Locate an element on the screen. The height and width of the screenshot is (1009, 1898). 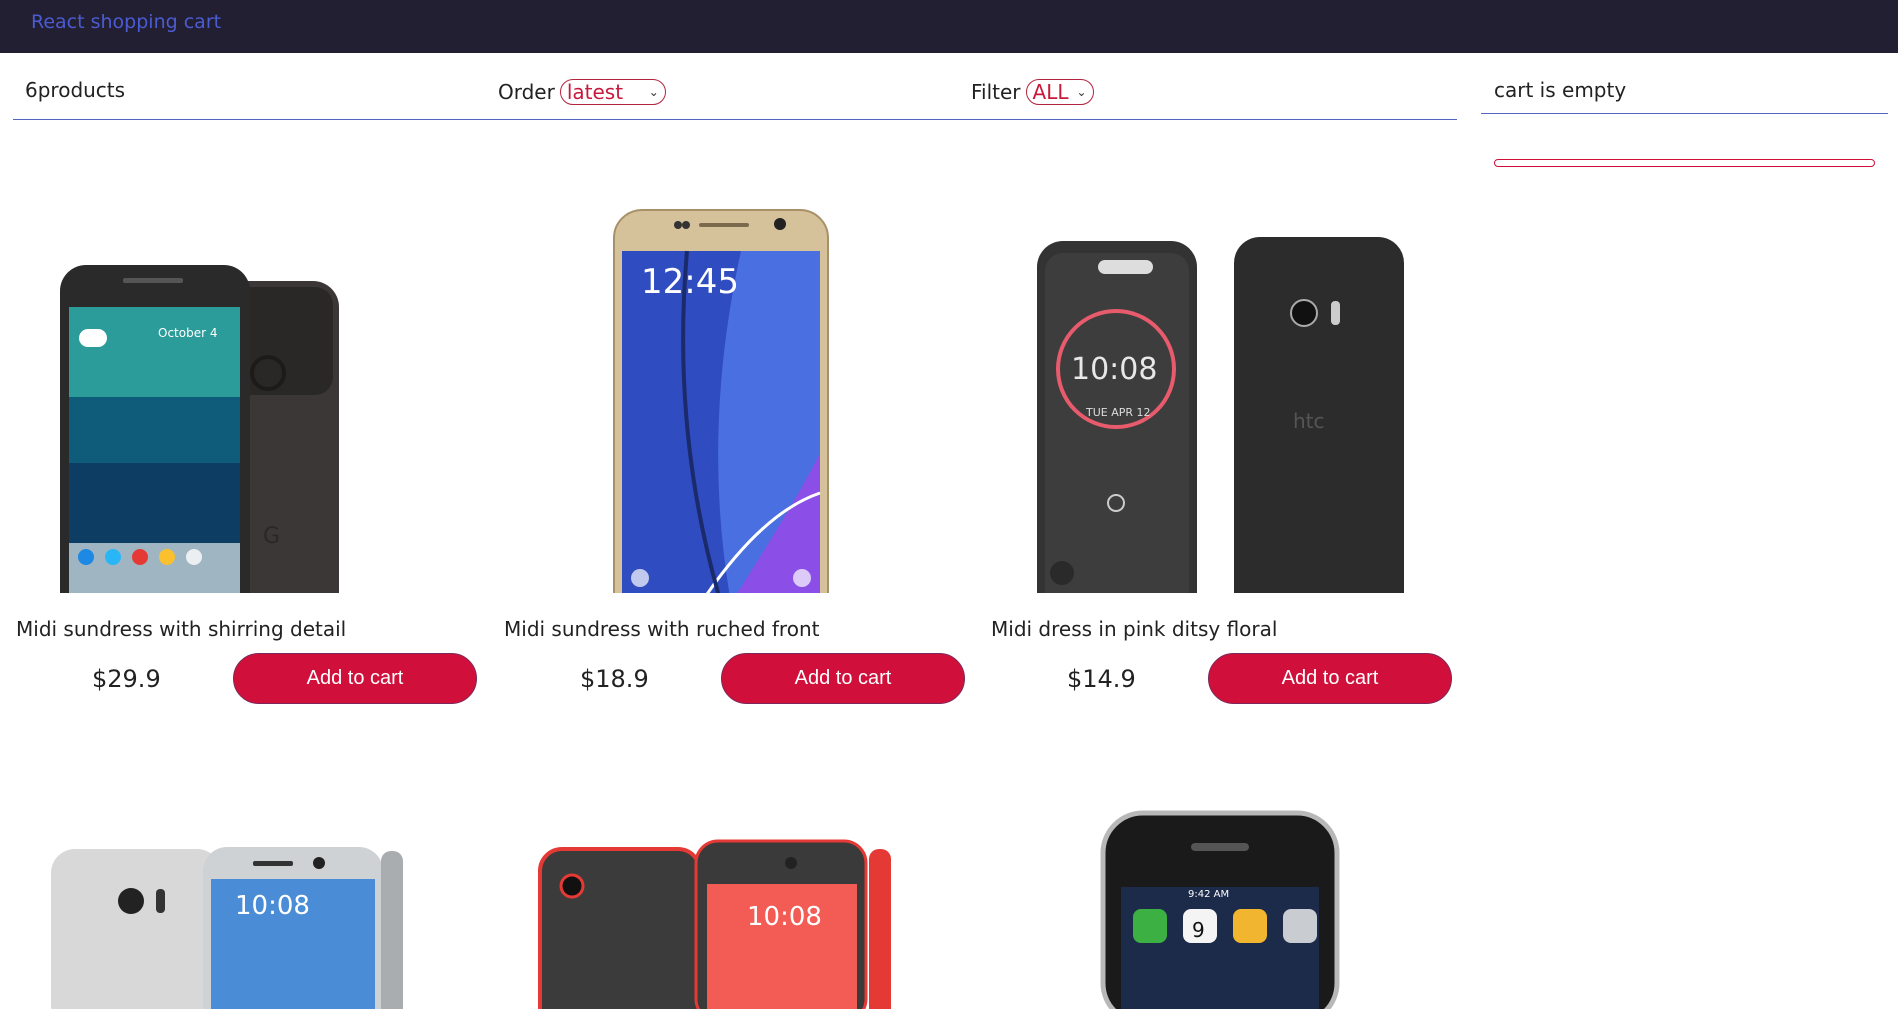
svg-text: TUE APR 12 is located at coordinates (1118, 412).